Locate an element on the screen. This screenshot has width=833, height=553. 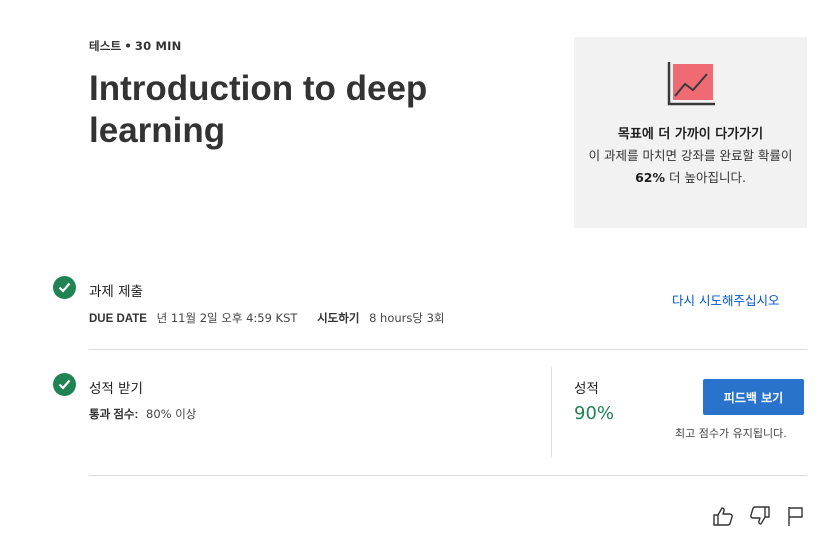
due-date-label: DUE DATE is located at coordinates (118, 319).